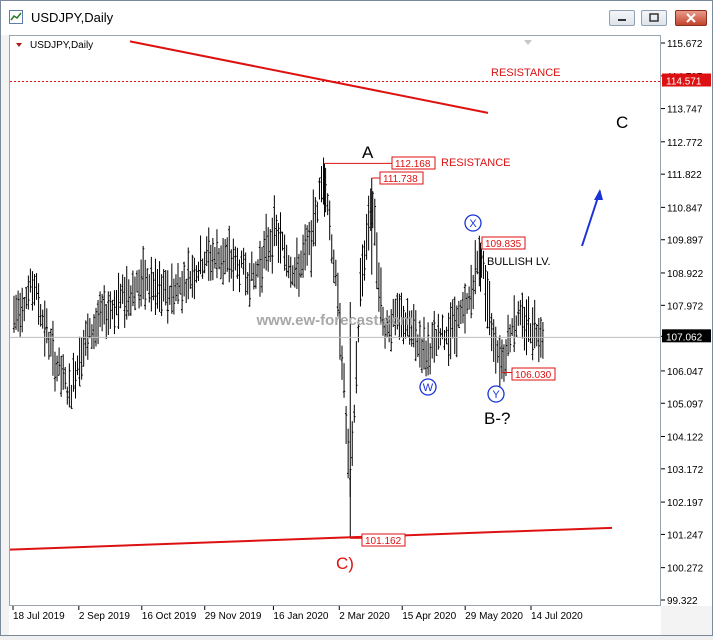 The image size is (713, 640). I want to click on y-tick-label: 109.897, so click(685, 241).